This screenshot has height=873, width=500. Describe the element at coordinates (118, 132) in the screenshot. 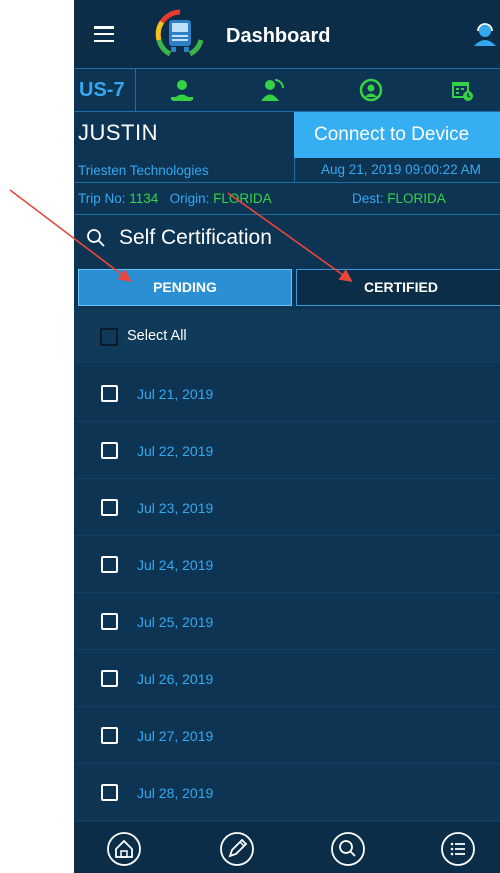

I see `driver-name: JUSTIN` at that location.